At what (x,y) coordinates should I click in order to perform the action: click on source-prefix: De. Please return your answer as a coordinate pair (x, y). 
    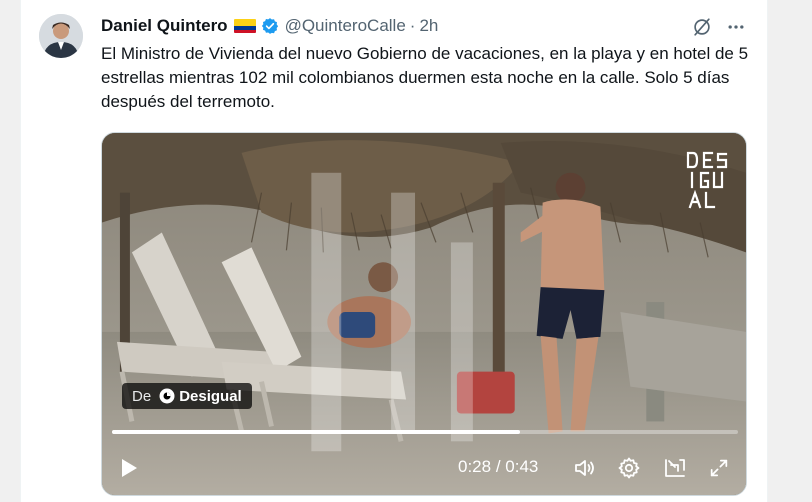
    Looking at the image, I should click on (142, 396).